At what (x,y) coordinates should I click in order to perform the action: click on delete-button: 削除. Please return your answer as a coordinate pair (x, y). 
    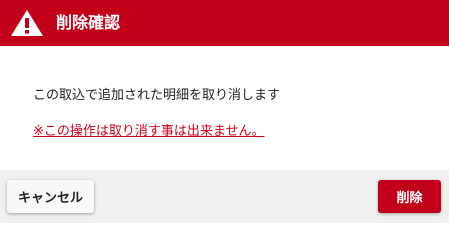
    Looking at the image, I should click on (409, 196).